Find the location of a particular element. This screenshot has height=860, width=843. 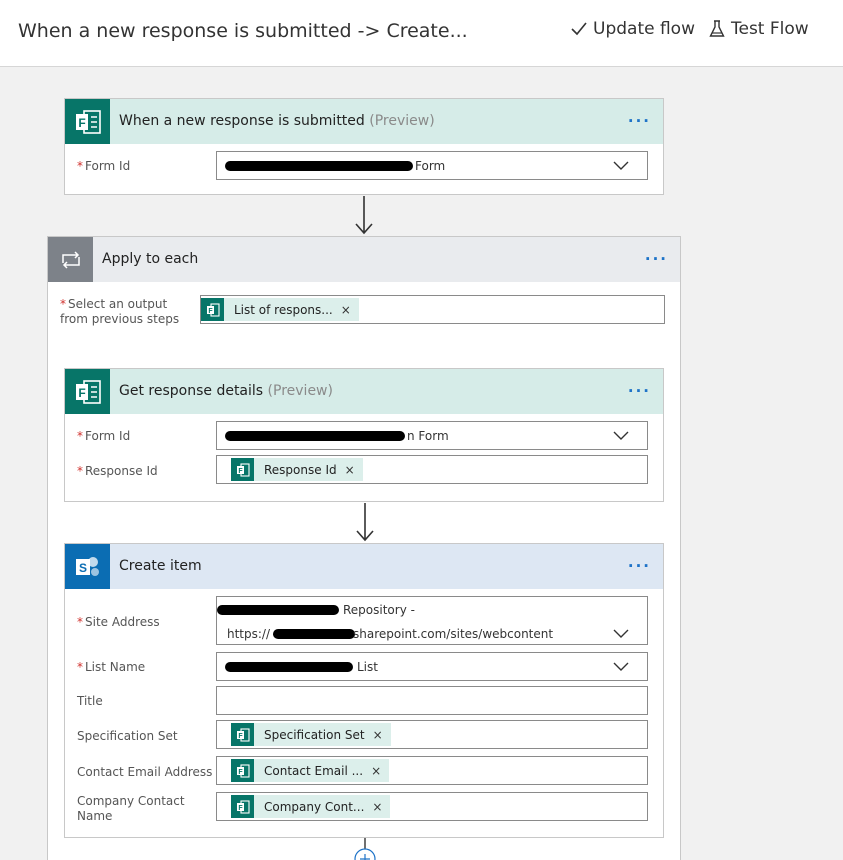

specification-set-field: F Specification Set × is located at coordinates (432, 734).